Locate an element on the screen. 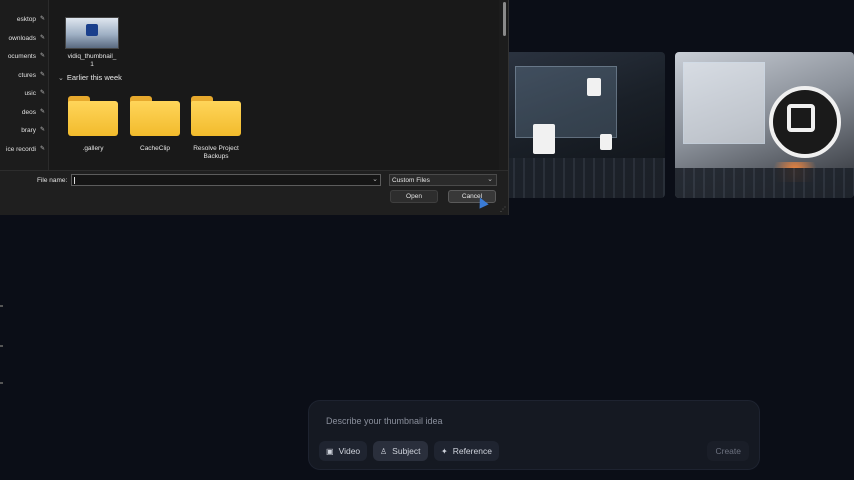 Image resolution: width=854 pixels, height=480 pixels. nav-item-label: ownloads is located at coordinates (22, 38).